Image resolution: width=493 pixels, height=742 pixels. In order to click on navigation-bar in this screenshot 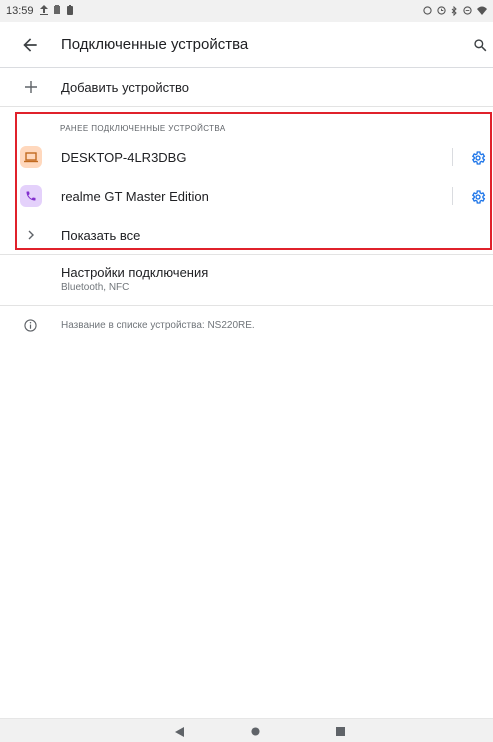, I will do `click(246, 730)`.